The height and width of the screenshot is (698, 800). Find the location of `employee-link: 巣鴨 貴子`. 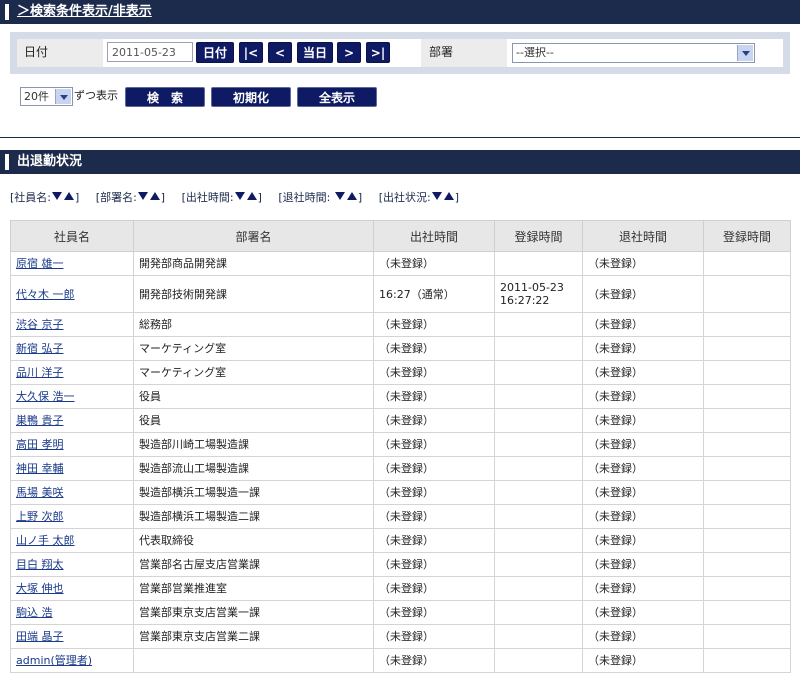

employee-link: 巣鴨 貴子 is located at coordinates (40, 420).